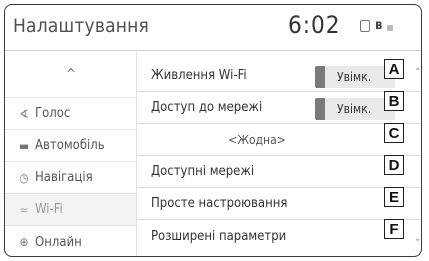 The image size is (429, 261). What do you see at coordinates (64, 177) in the screenshot?
I see `sidebar-item-label: Навігація` at bounding box center [64, 177].